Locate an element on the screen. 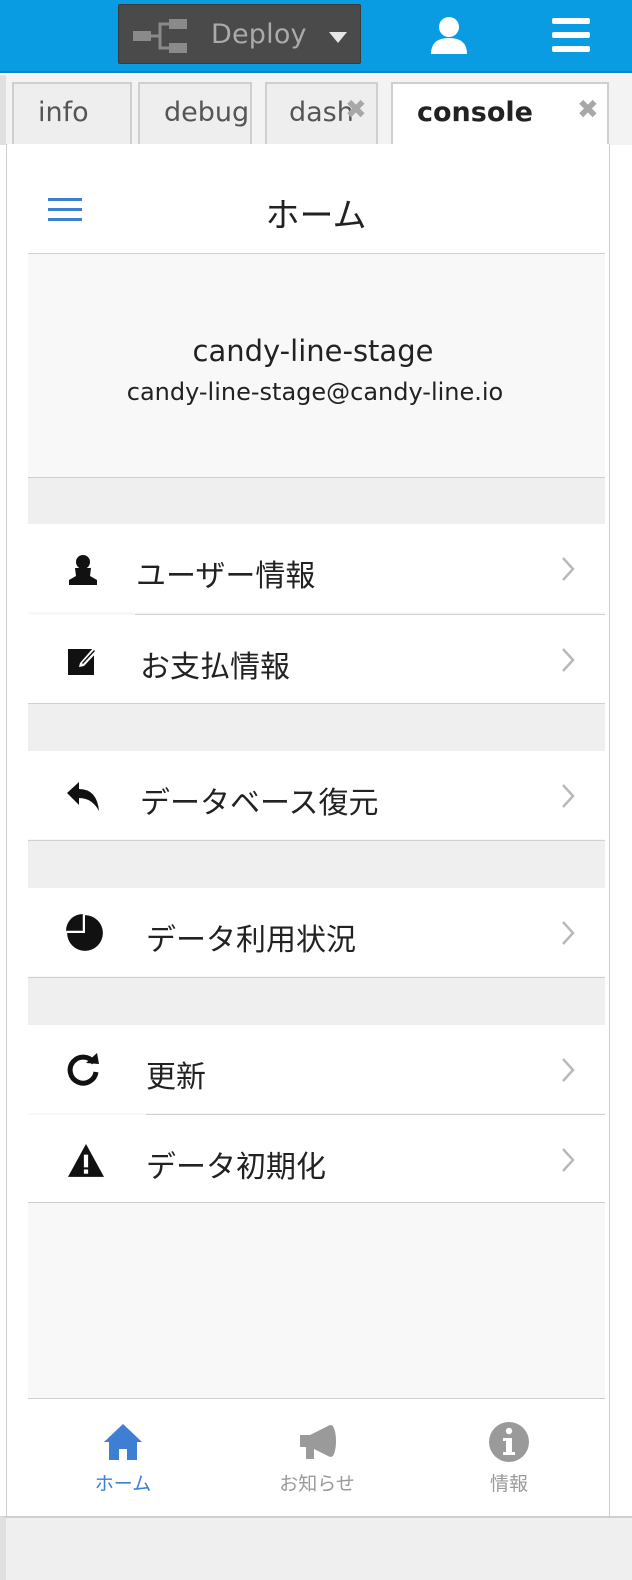 This screenshot has width=632, height=1580. bottom-tab-label: お知らせ is located at coordinates (317, 1484).